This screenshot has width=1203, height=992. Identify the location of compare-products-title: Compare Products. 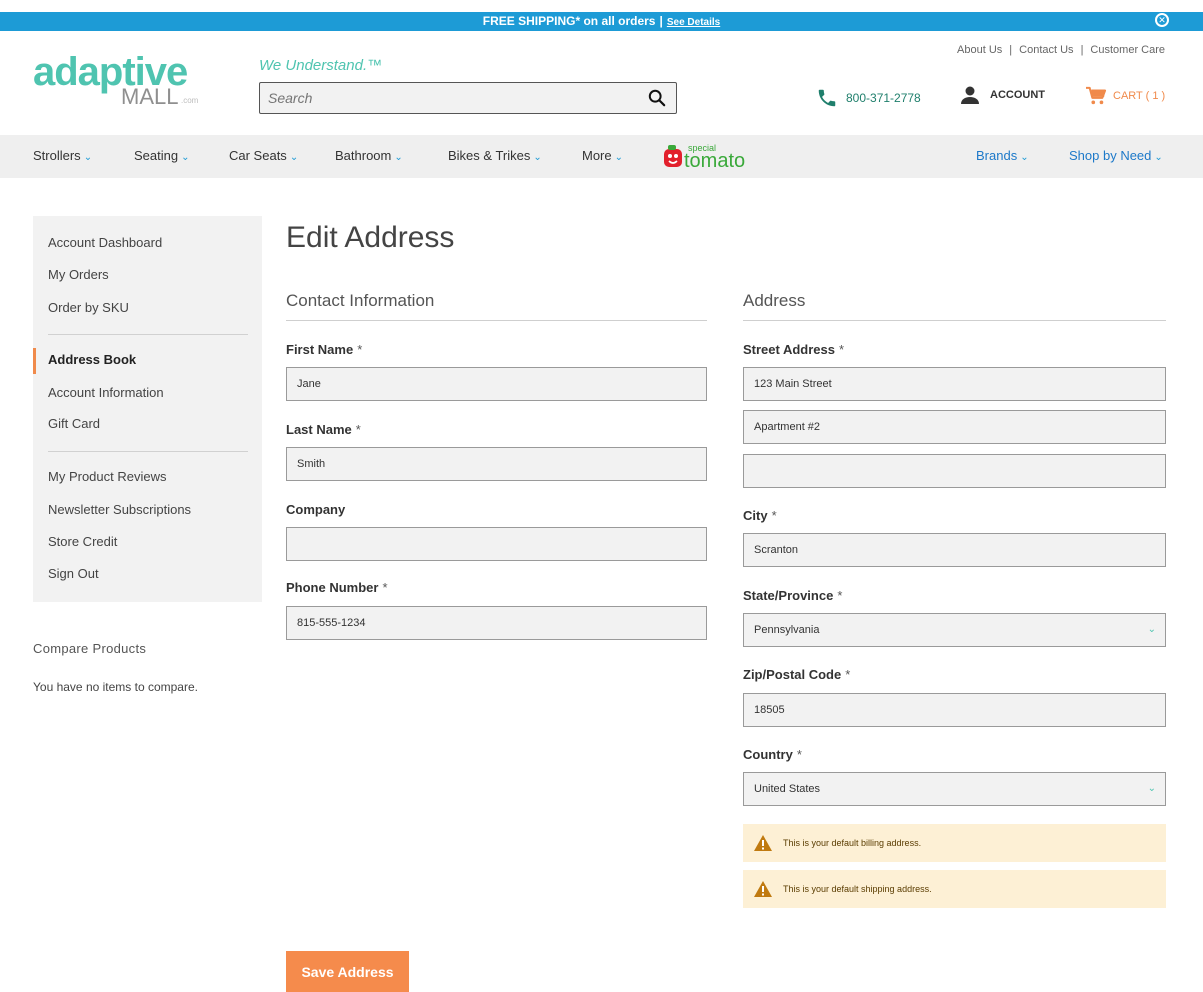
(90, 648).